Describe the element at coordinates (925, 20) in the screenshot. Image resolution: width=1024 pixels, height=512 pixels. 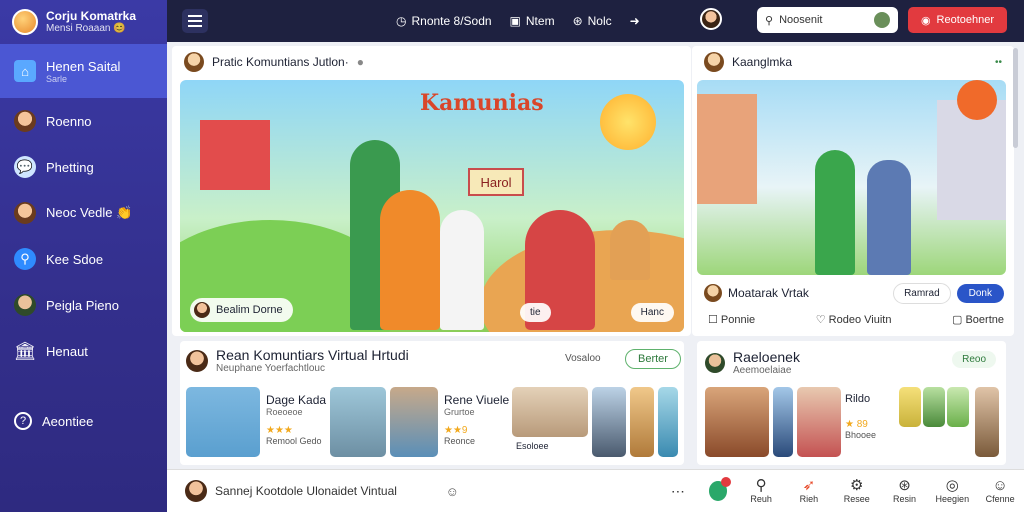
I see `record-icon: ◉` at that location.